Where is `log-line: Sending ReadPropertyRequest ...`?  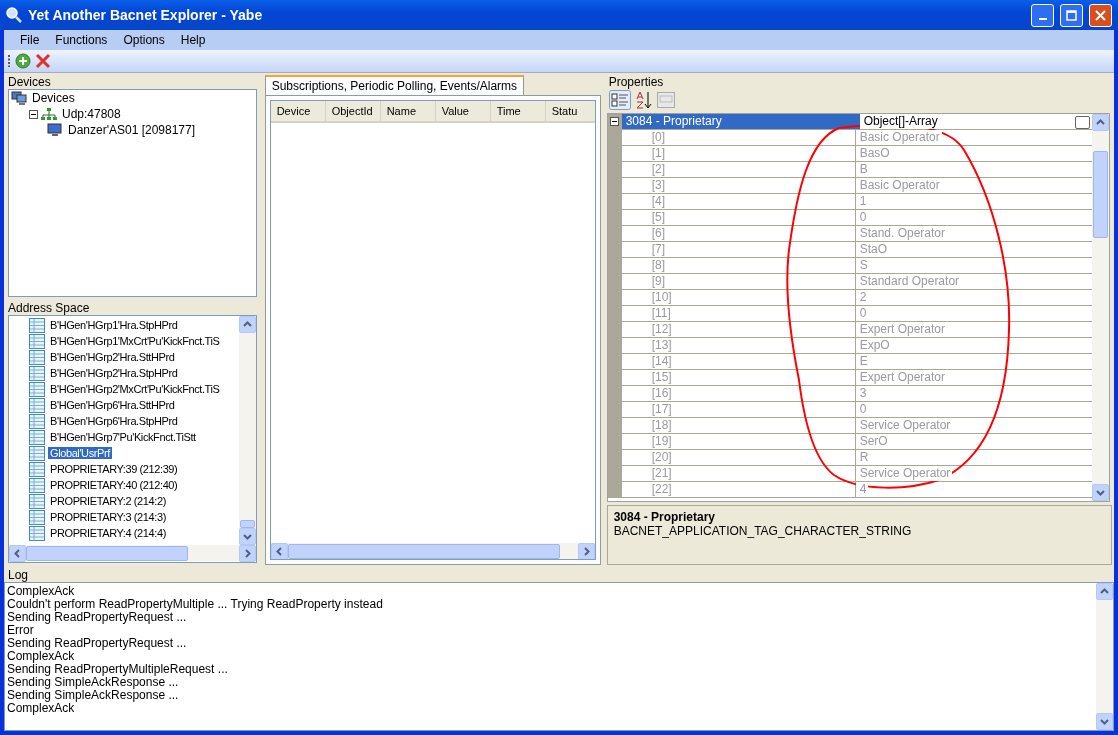 log-line: Sending ReadPropertyRequest ... is located at coordinates (97, 617).